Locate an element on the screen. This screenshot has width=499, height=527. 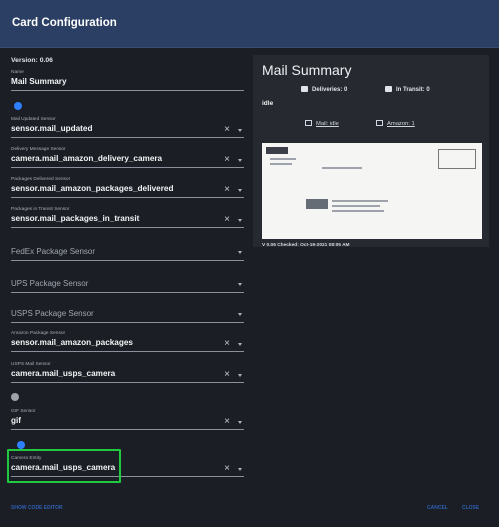
ups-package-sensor-field: UPS Package Sensor is located at coordinates (127, 286).